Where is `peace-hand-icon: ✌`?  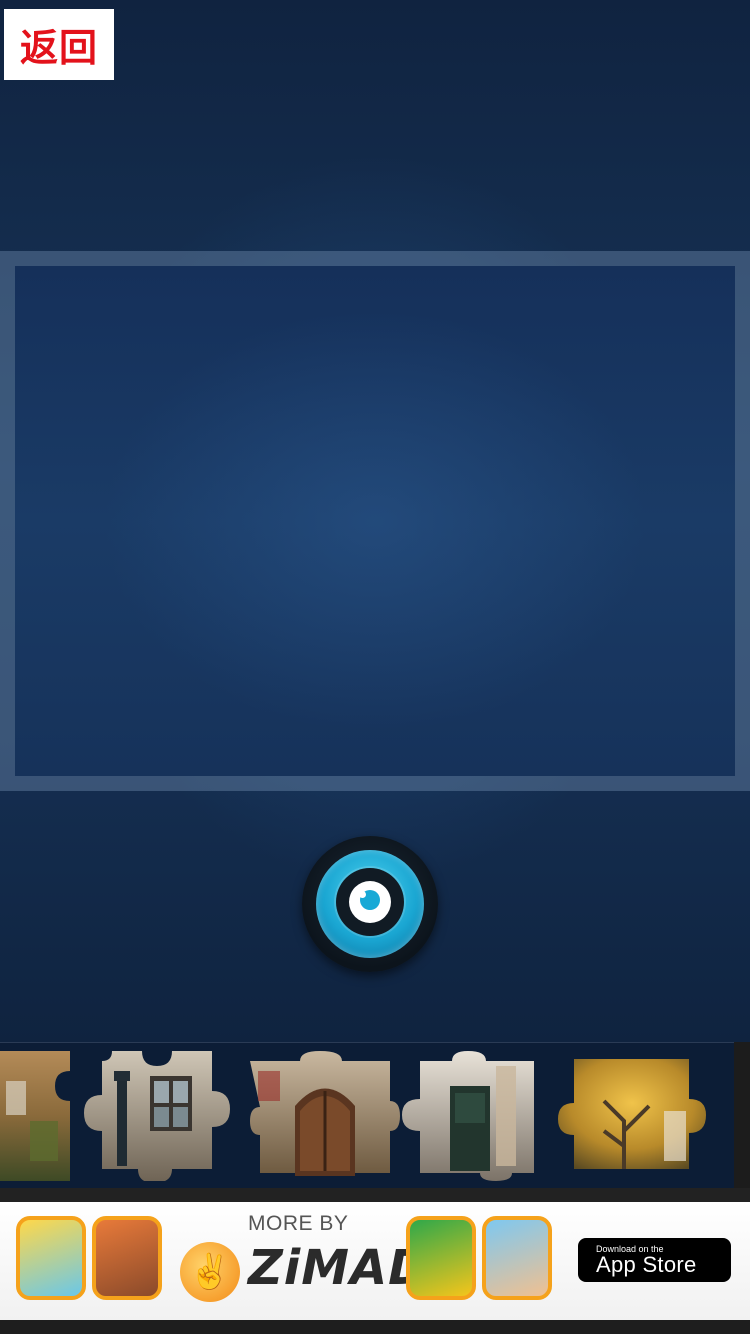 peace-hand-icon: ✌ is located at coordinates (210, 1272).